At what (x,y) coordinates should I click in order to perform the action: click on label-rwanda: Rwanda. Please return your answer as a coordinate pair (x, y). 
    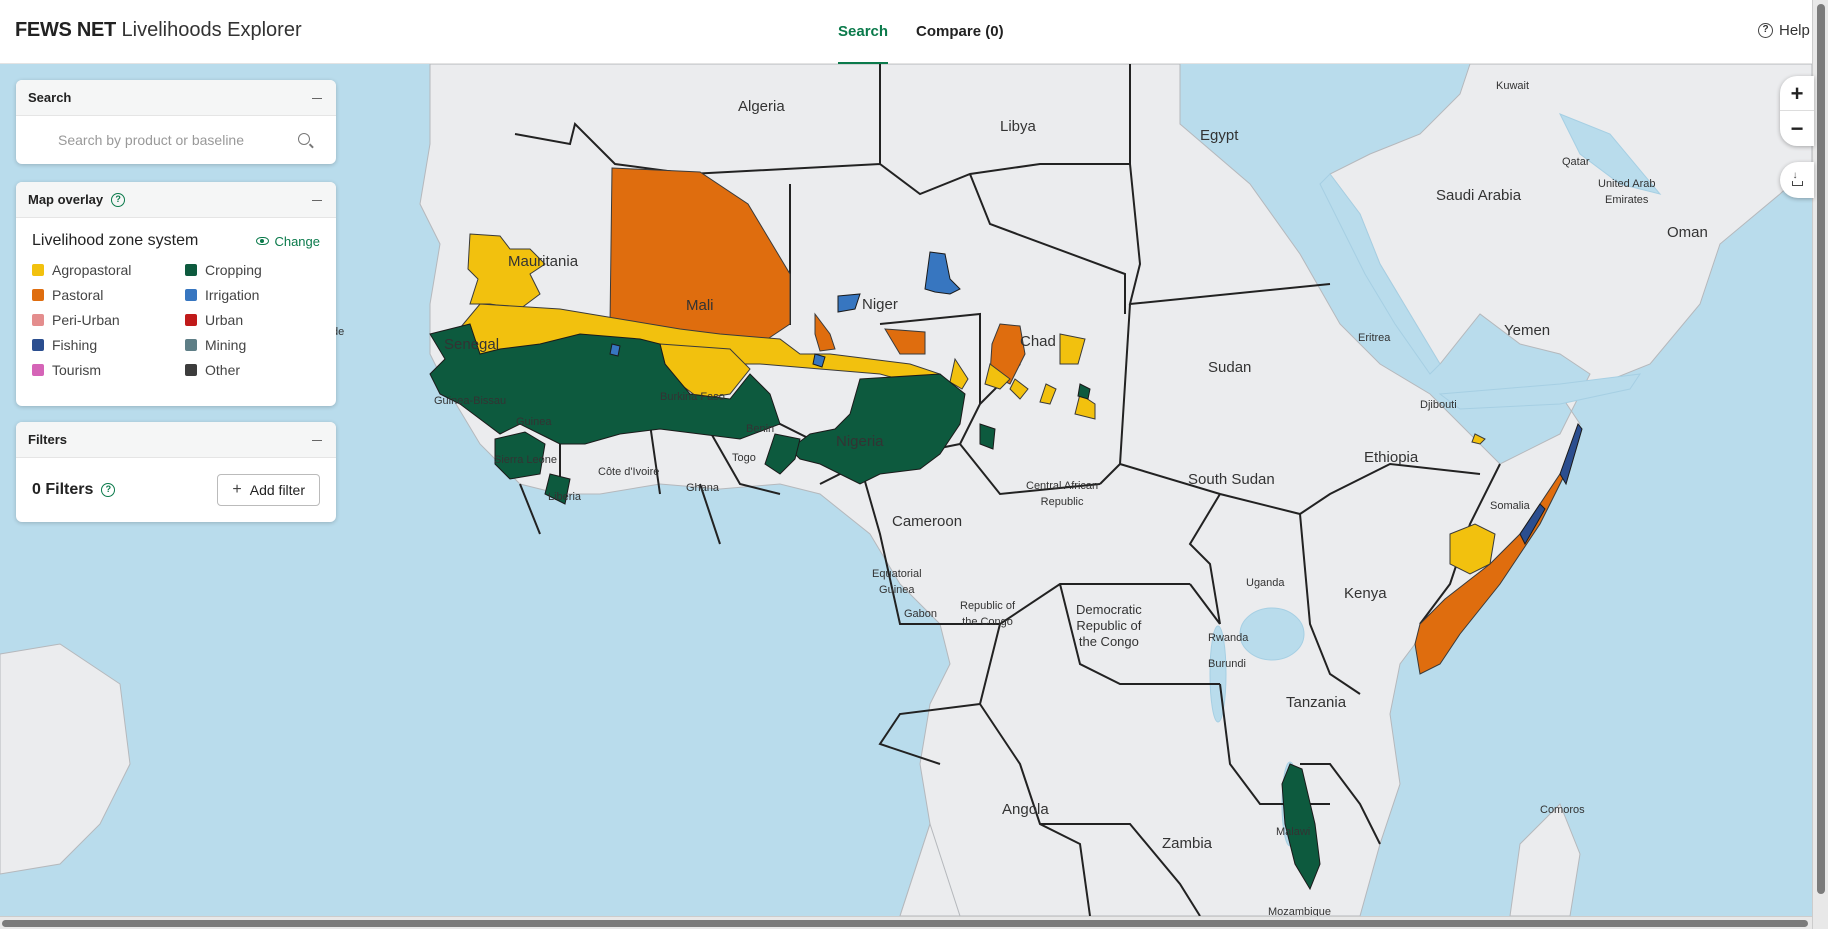
    Looking at the image, I should click on (1228, 638).